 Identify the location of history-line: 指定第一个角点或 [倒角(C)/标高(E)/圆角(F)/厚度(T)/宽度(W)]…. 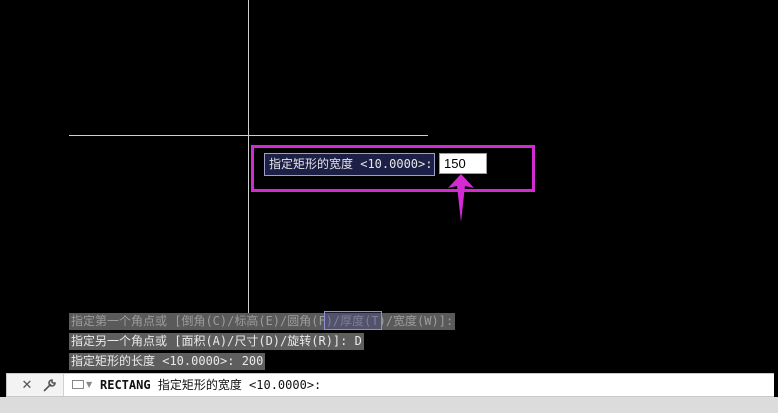
(262, 321).